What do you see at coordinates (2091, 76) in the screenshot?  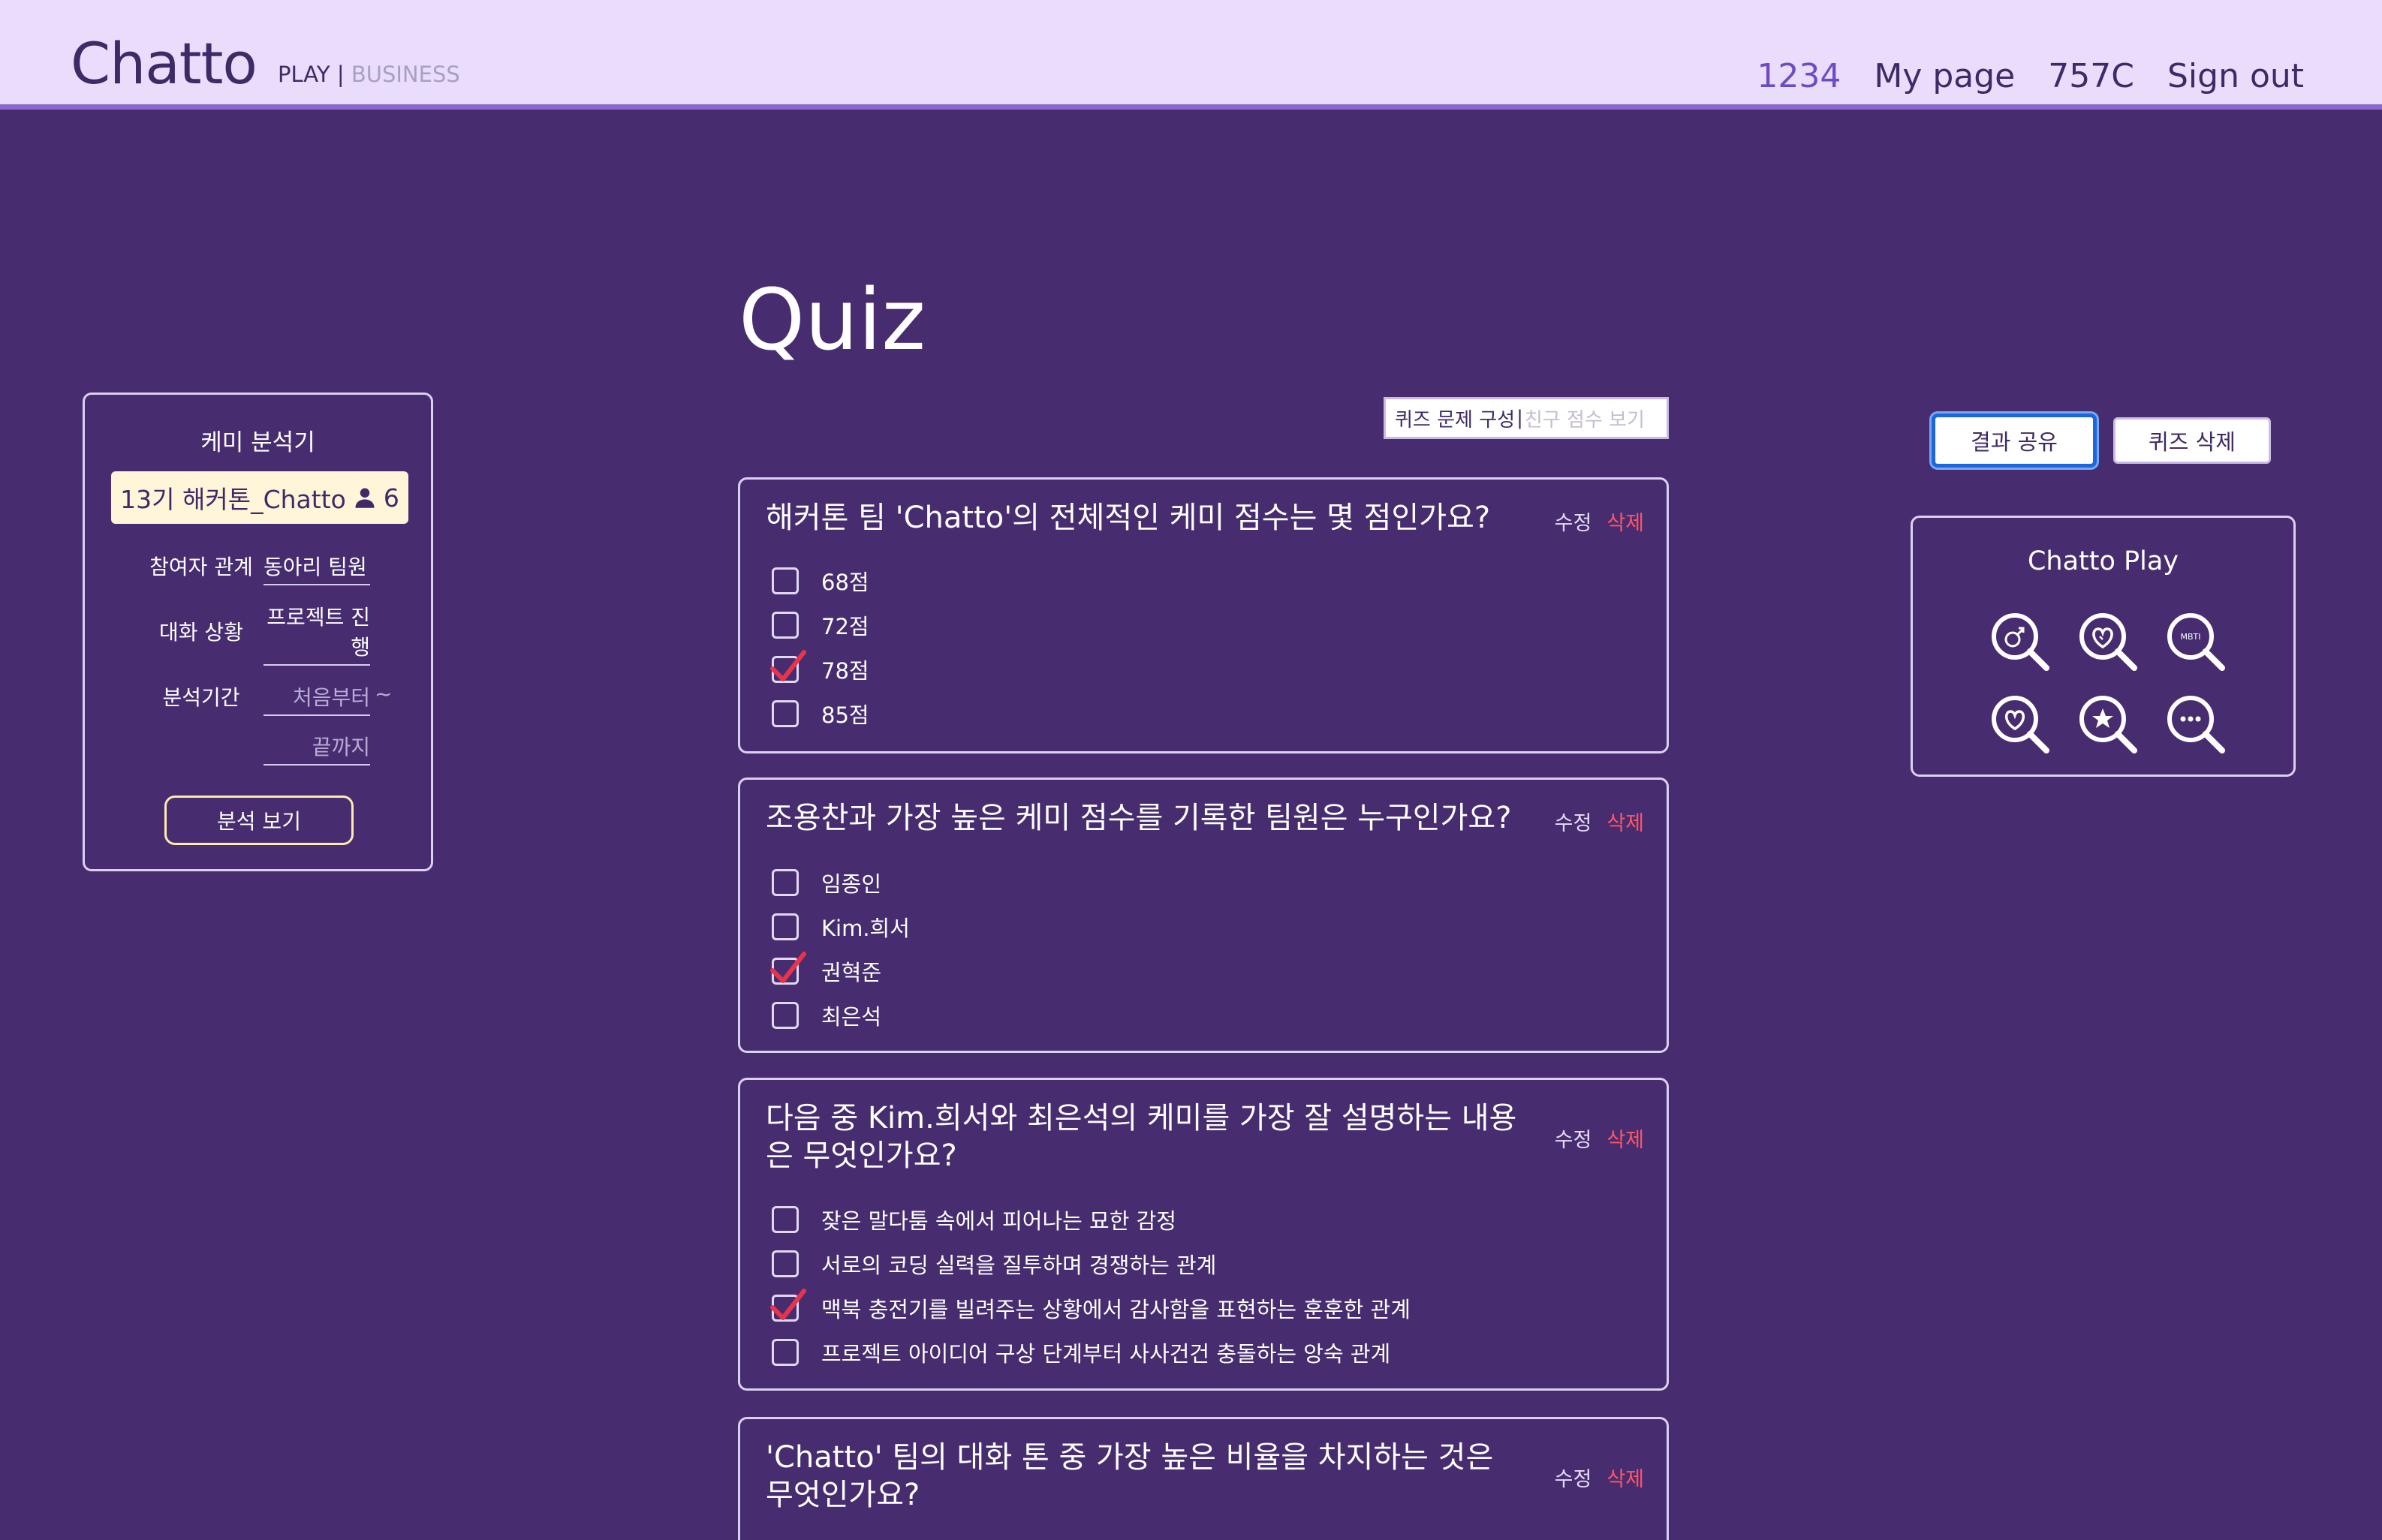 I see `nav-user-code: 757C` at bounding box center [2091, 76].